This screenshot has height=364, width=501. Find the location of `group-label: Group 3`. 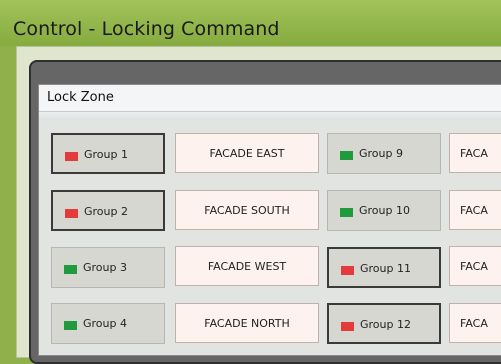

group-label: Group 3 is located at coordinates (105, 267).